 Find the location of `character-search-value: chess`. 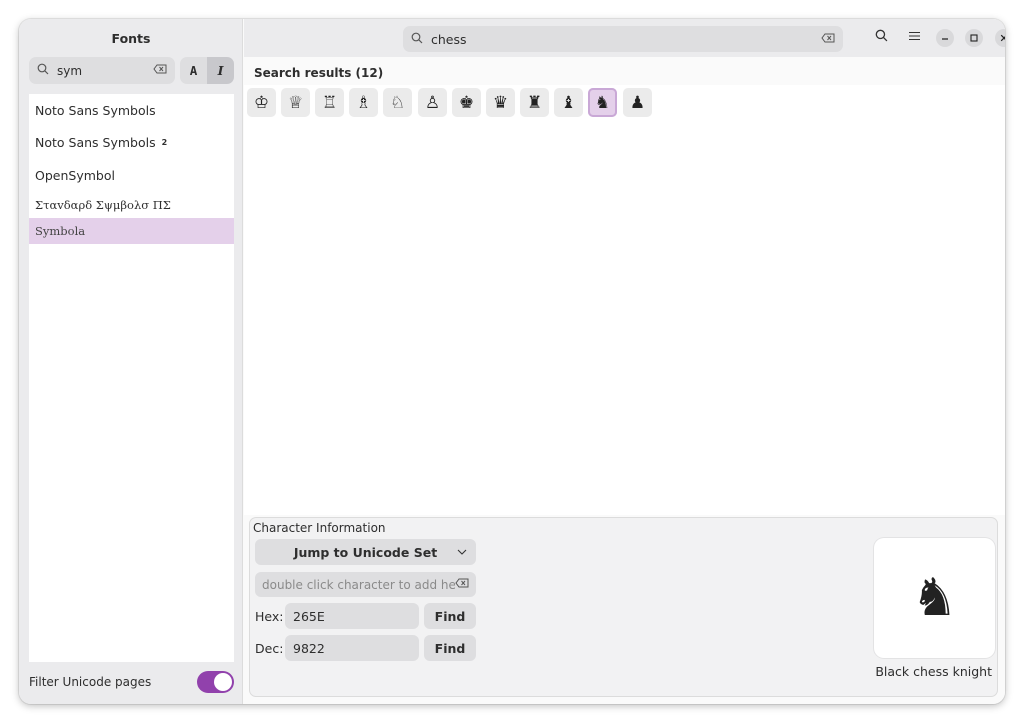

character-search-value: chess is located at coordinates (449, 39).